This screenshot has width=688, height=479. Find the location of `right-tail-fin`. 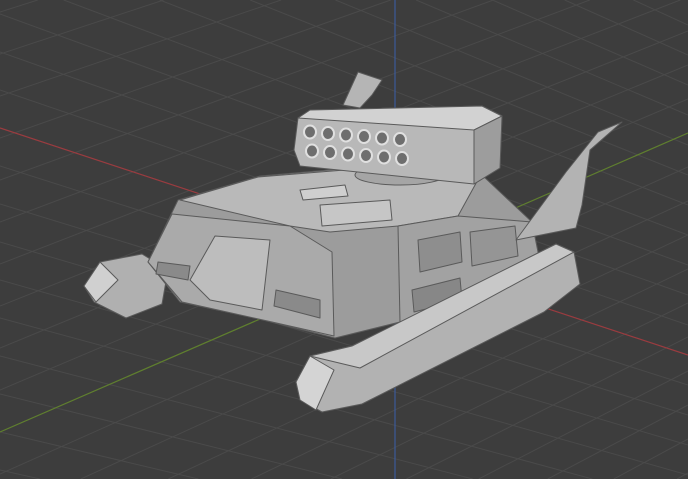

right-tail-fin is located at coordinates (569, 181).